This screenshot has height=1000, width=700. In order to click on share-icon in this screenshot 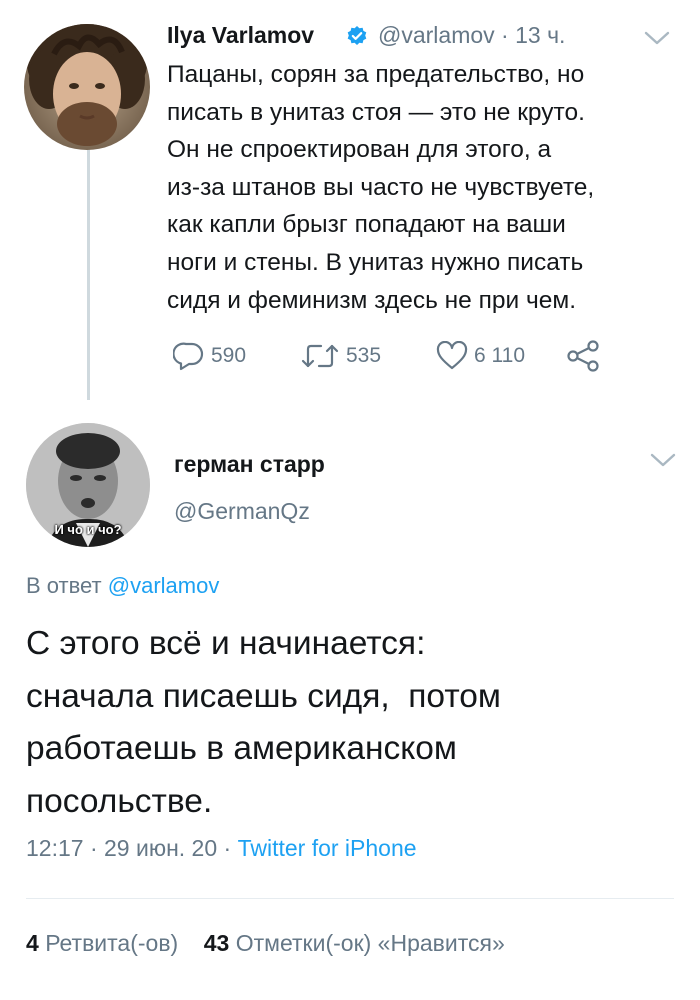, I will do `click(583, 356)`.